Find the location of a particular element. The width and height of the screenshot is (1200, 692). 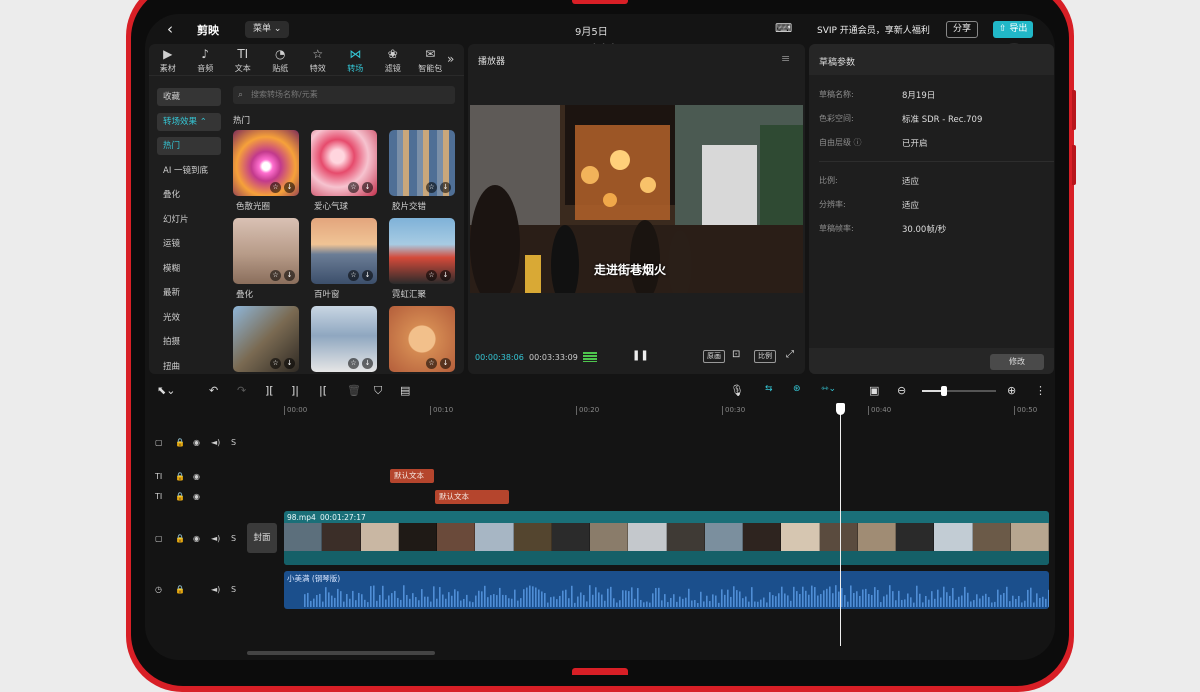

more-options-icon: ⋮ is located at coordinates (1040, 390).